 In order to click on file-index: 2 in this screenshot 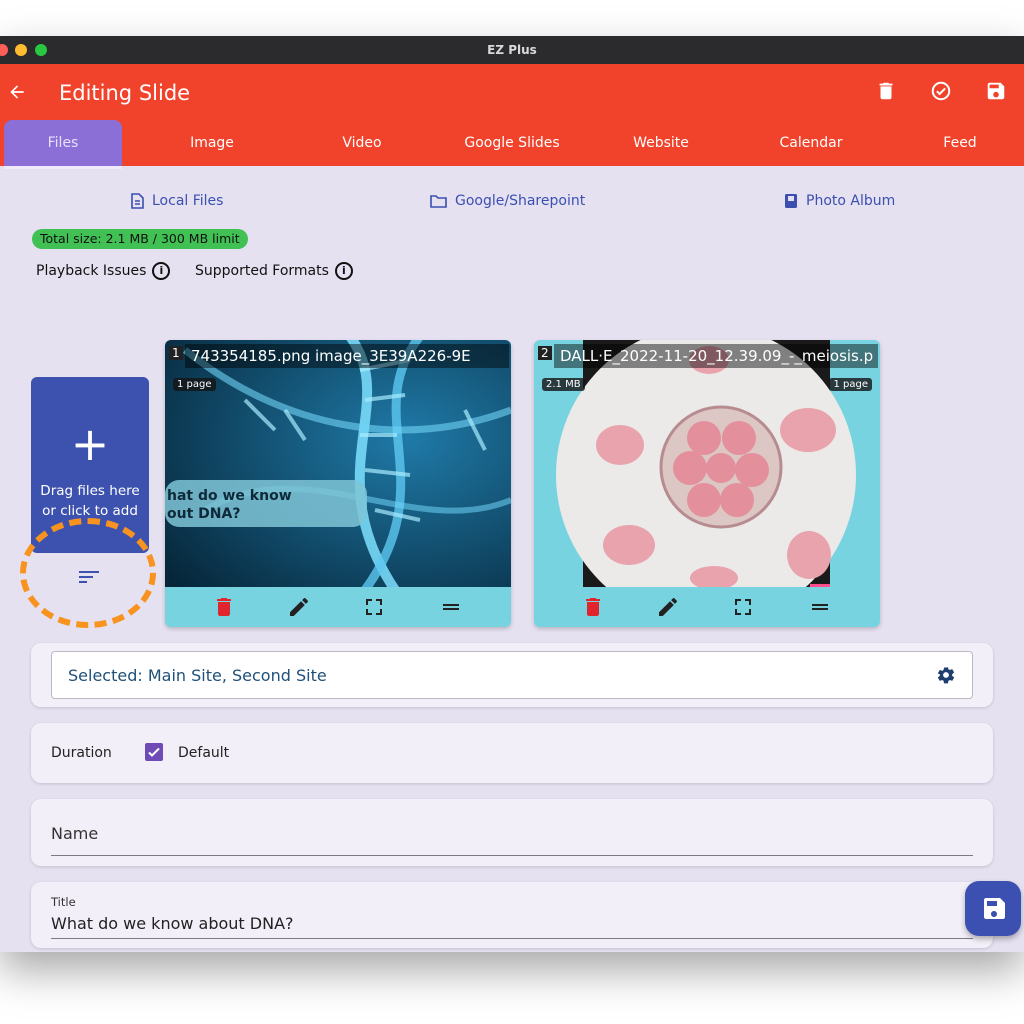, I will do `click(545, 353)`.